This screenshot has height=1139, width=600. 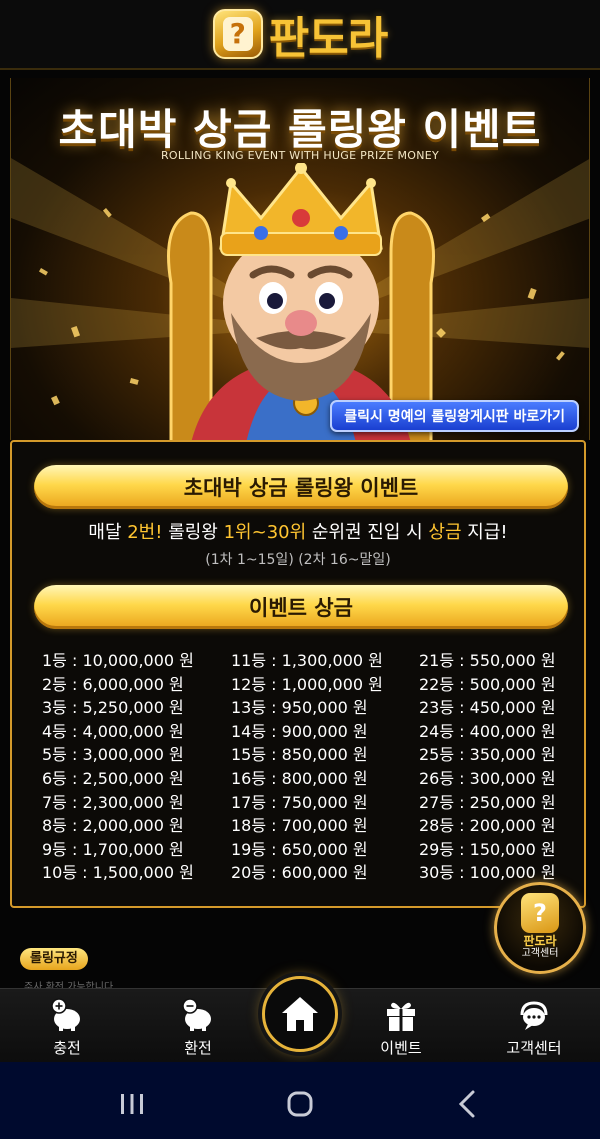 What do you see at coordinates (301, 487) in the screenshot?
I see `event-title-pill: 초대박 상금 롤링왕 이벤트` at bounding box center [301, 487].